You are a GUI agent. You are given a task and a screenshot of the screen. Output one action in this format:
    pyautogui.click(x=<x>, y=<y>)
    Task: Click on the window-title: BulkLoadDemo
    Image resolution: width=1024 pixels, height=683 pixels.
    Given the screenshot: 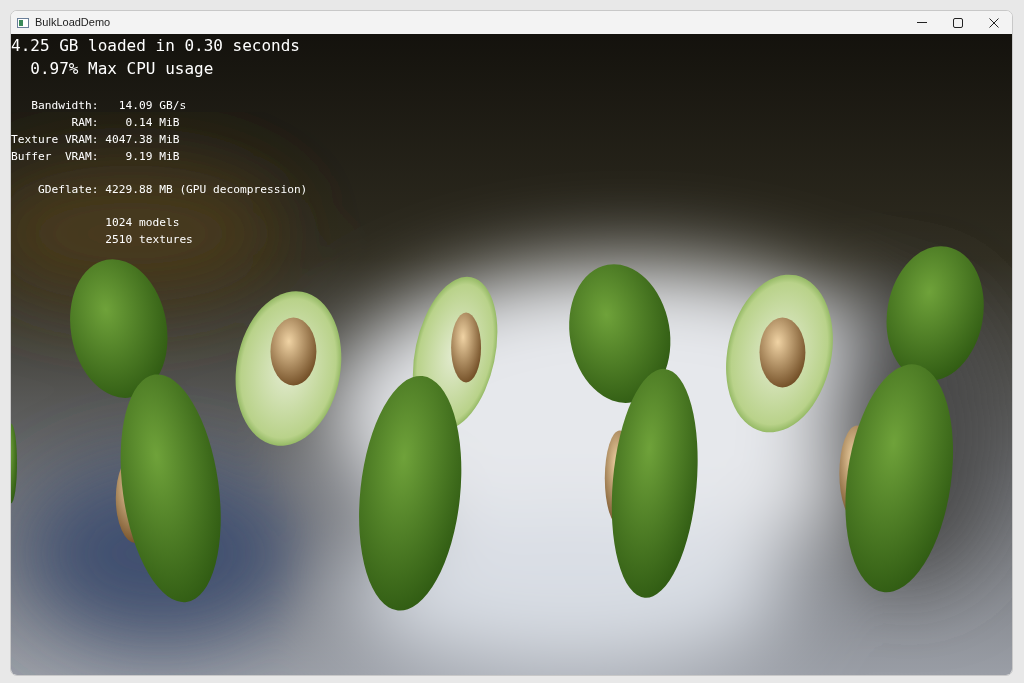 What is the action you would take?
    pyautogui.click(x=73, y=23)
    